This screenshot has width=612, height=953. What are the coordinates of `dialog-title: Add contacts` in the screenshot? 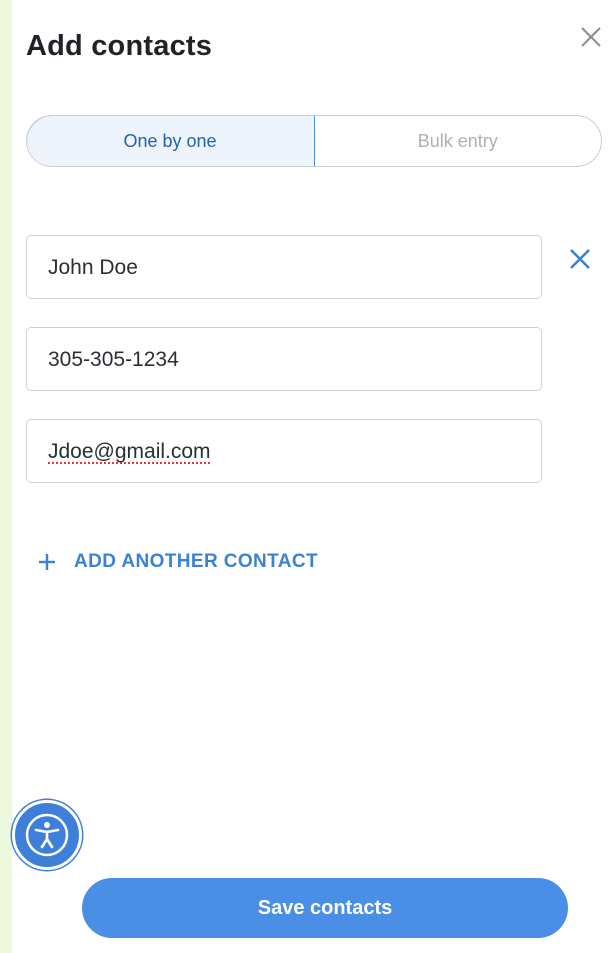 It's located at (119, 46).